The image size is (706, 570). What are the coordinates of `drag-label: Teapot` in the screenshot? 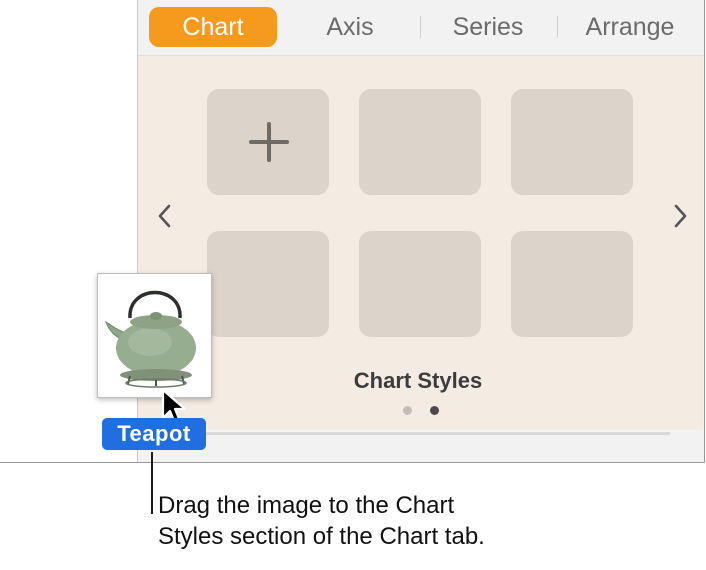 It's located at (154, 434).